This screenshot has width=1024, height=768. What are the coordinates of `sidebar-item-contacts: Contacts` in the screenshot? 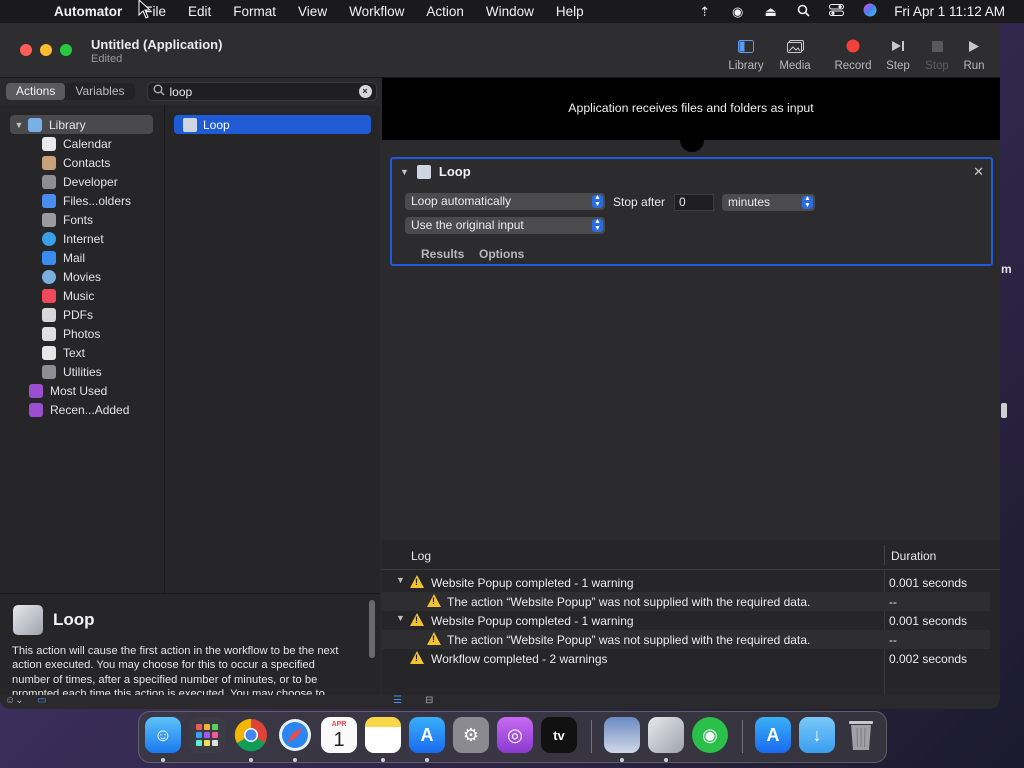 It's located at (76, 162).